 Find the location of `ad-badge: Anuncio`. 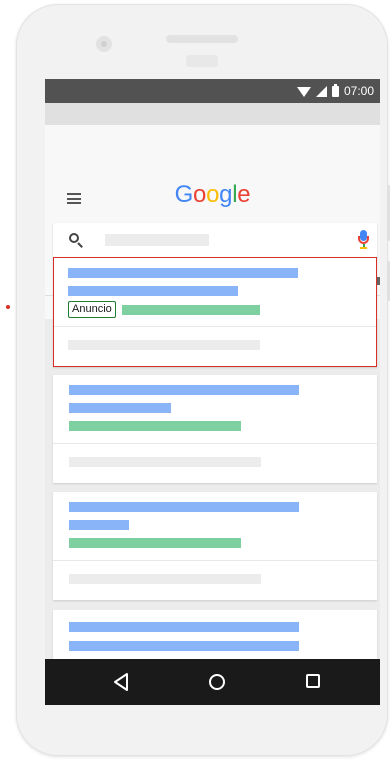

ad-badge: Anuncio is located at coordinates (92, 309).